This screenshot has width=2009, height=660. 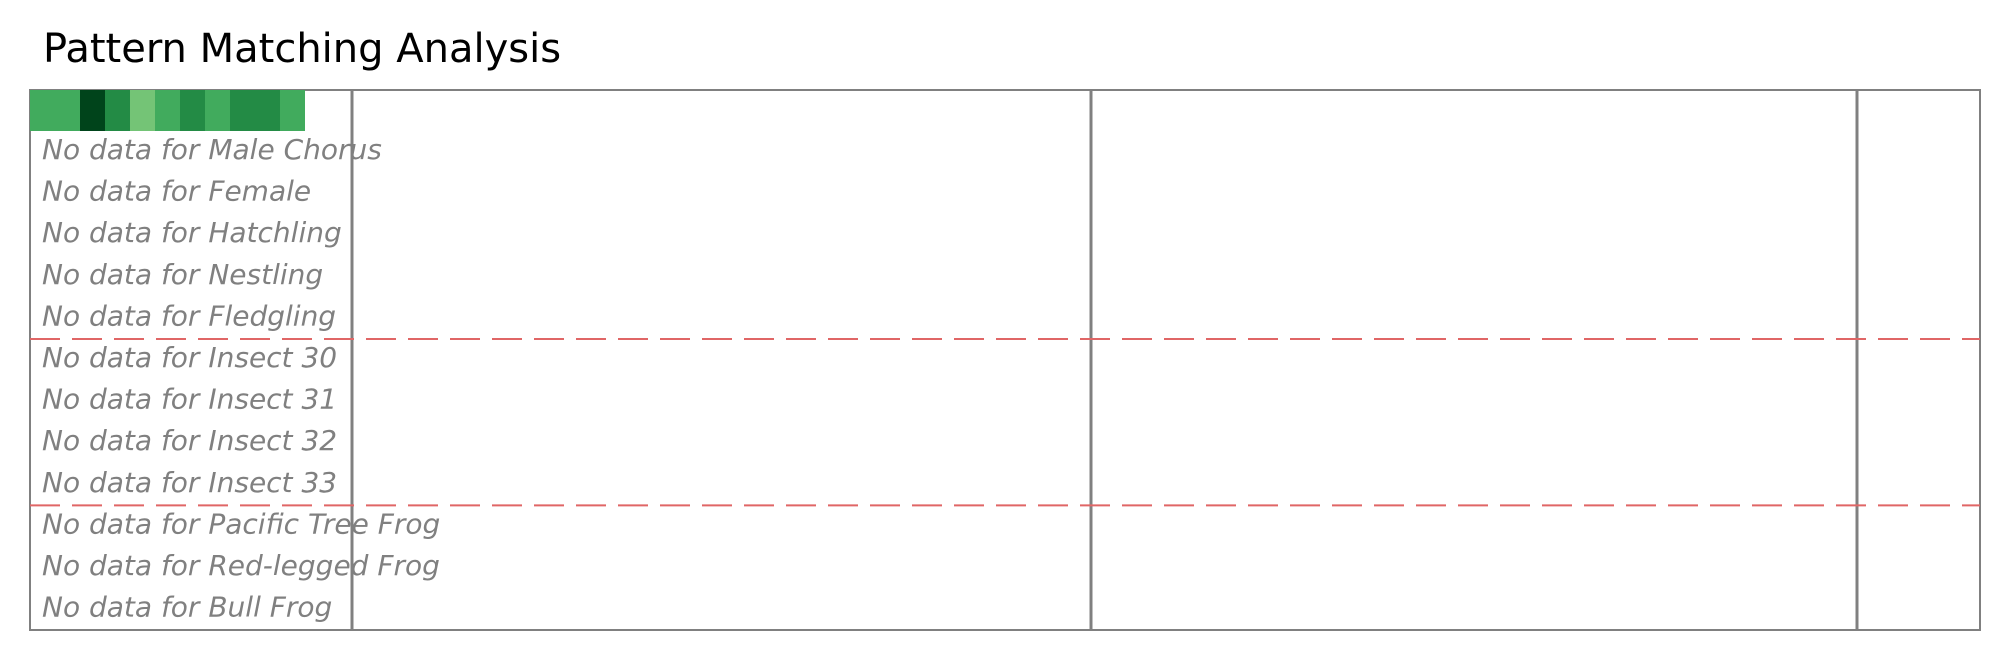 What do you see at coordinates (189, 315) in the screenshot?
I see `no-data-message: No data for Fledgling` at bounding box center [189, 315].